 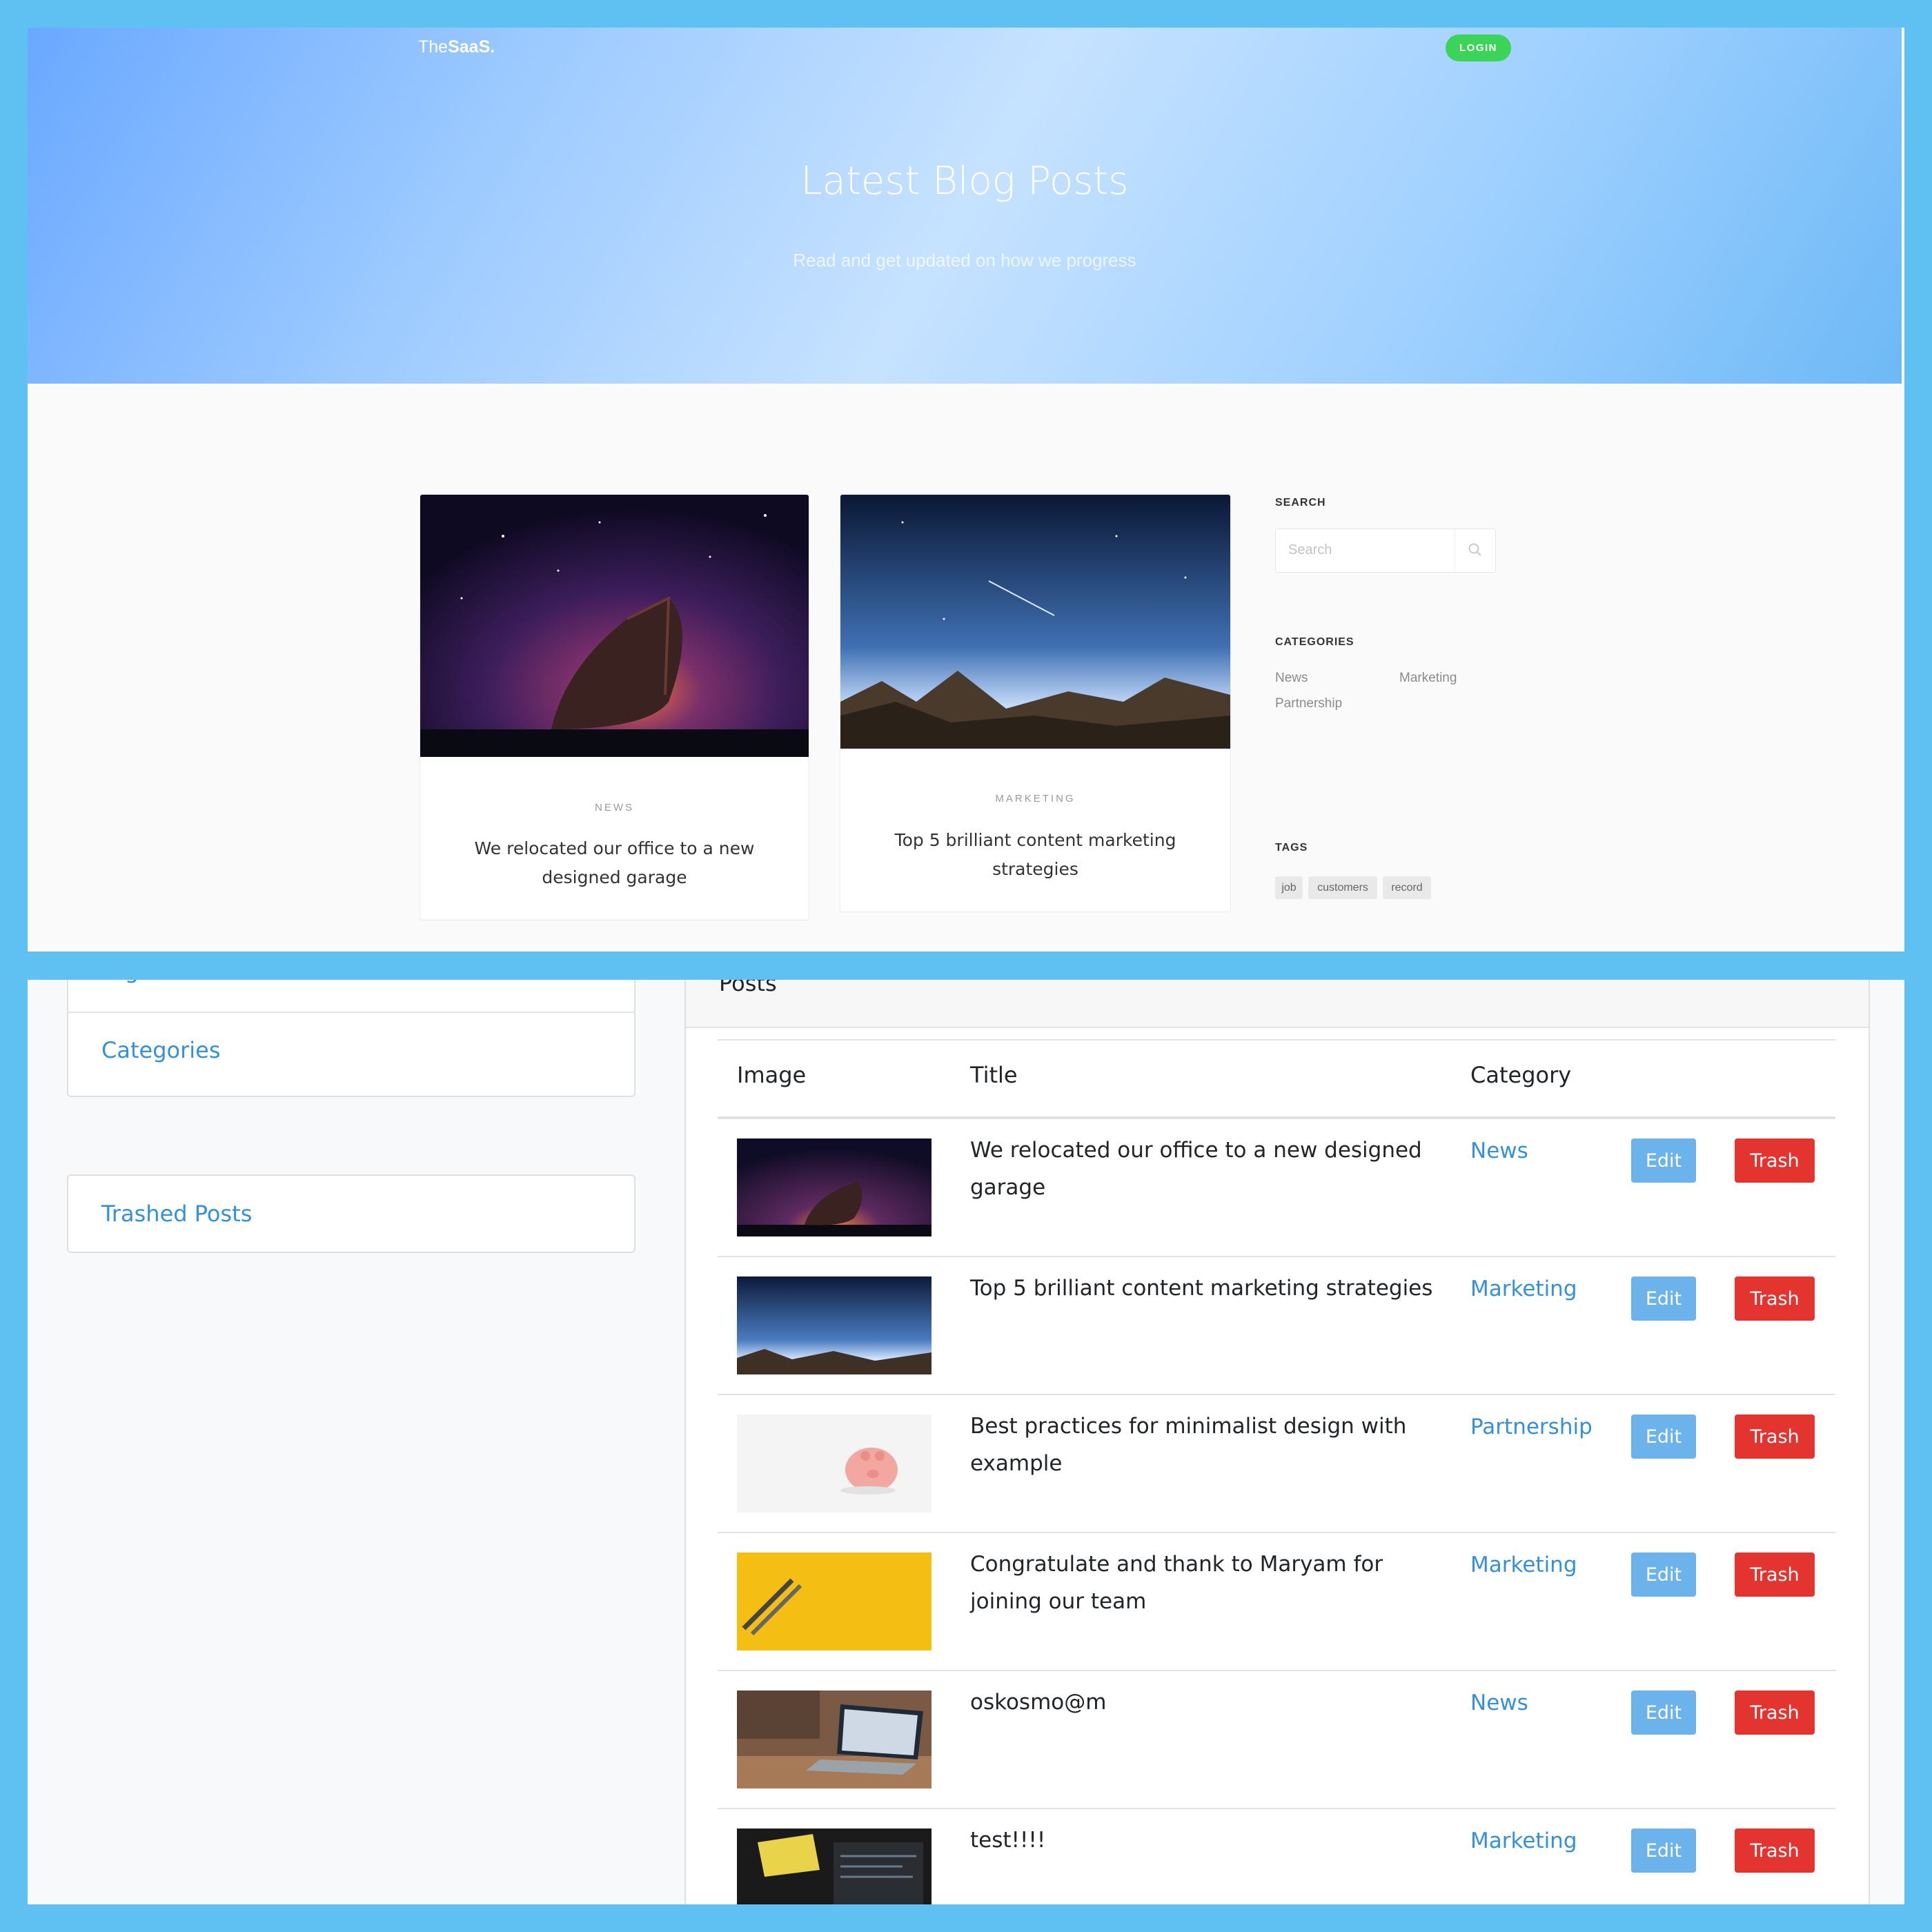 What do you see at coordinates (351, 1049) in the screenshot?
I see `nav-item-categories: Categories` at bounding box center [351, 1049].